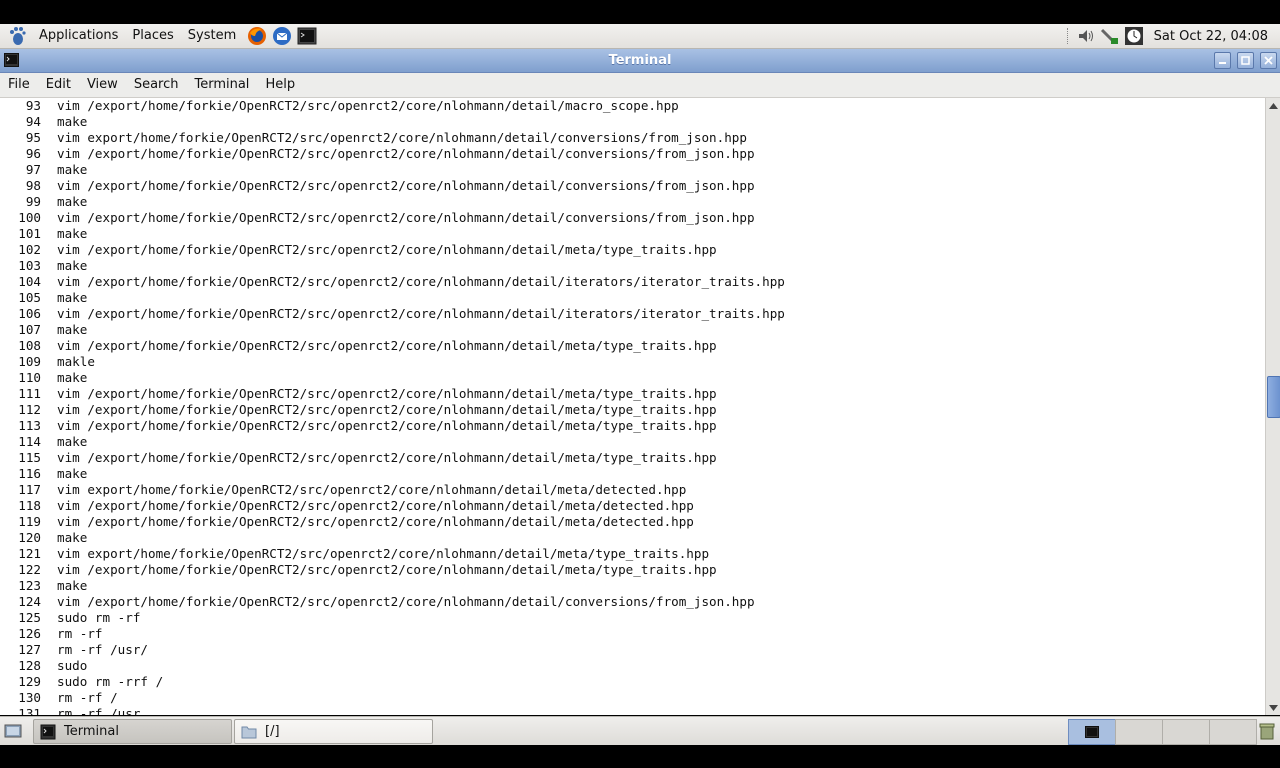  What do you see at coordinates (33, 201) in the screenshot?
I see `line-number: 99` at bounding box center [33, 201].